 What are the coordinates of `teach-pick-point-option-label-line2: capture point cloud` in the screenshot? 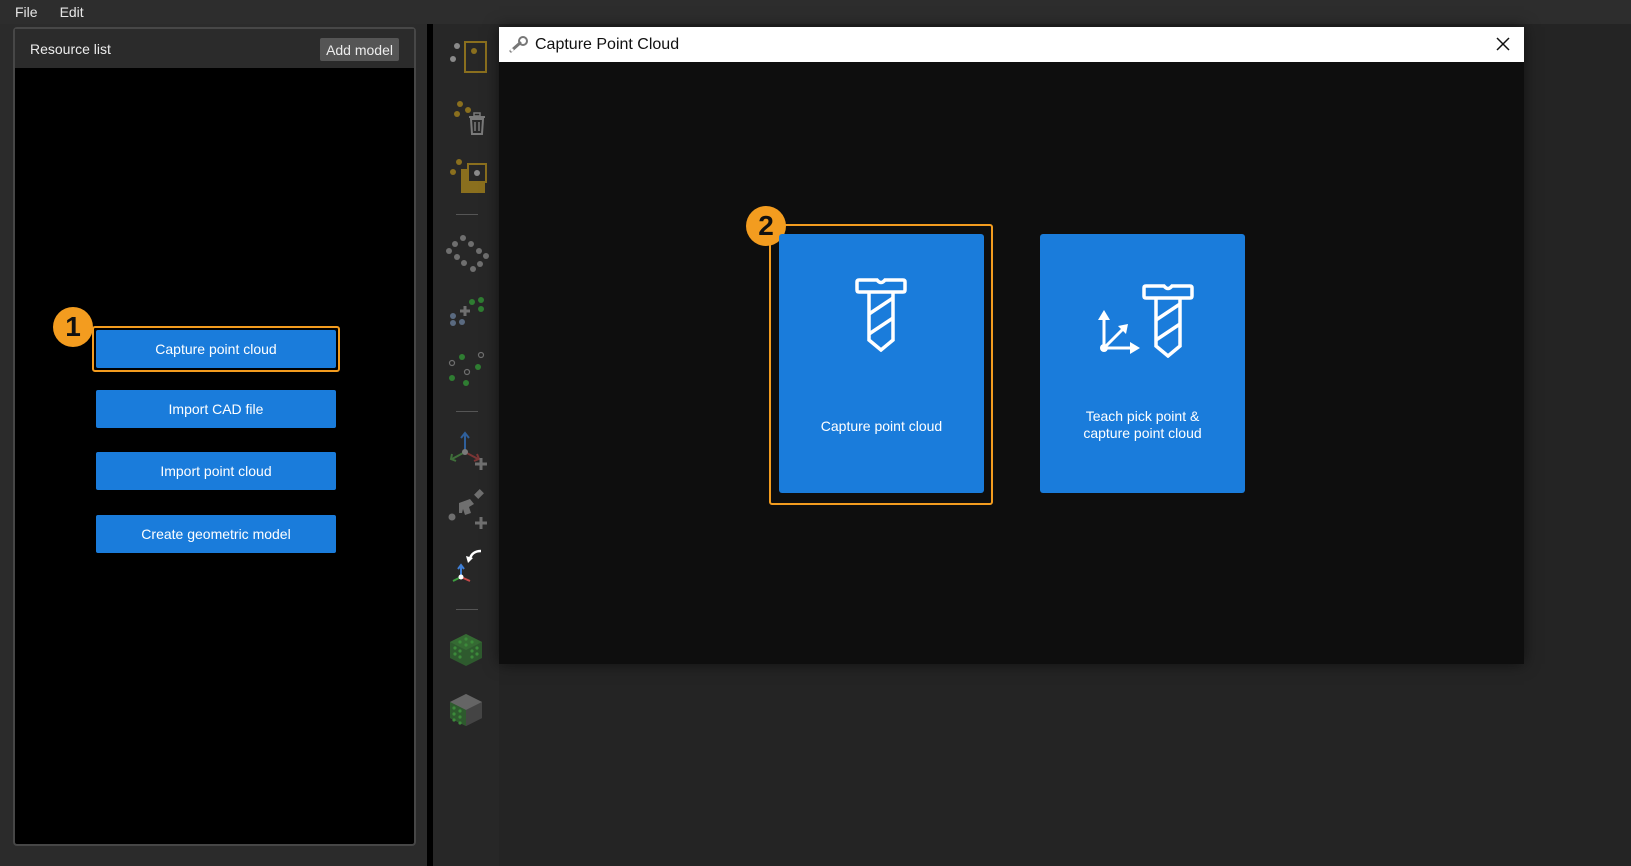 It's located at (1142, 433).